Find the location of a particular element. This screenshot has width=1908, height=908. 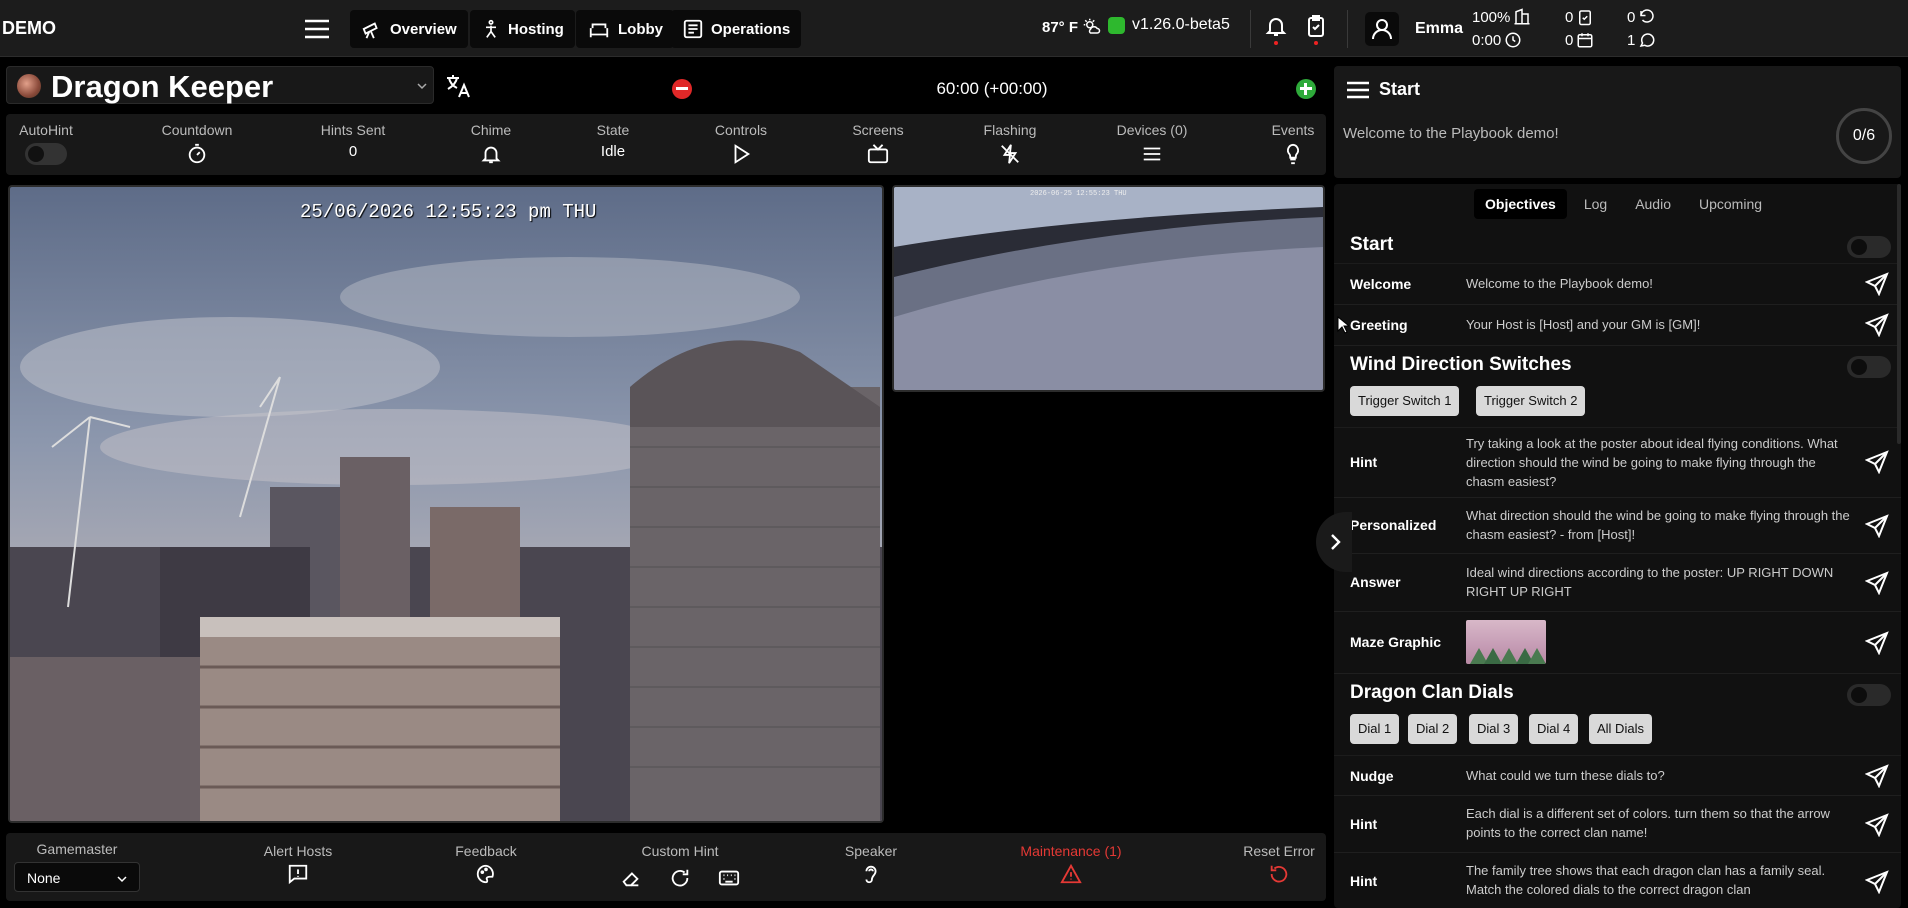

keyboard-icon is located at coordinates (729, 878).